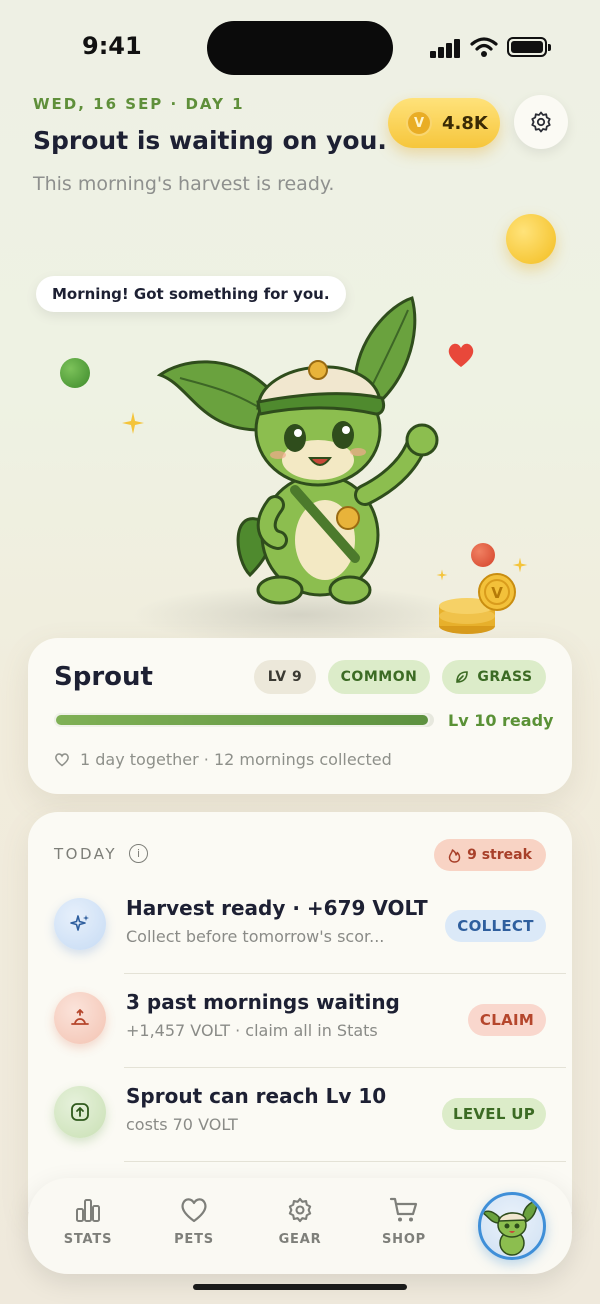 This screenshot has height=1304, width=600. I want to click on together-stats: 1 day together · 12 mornings collected, so click(223, 759).